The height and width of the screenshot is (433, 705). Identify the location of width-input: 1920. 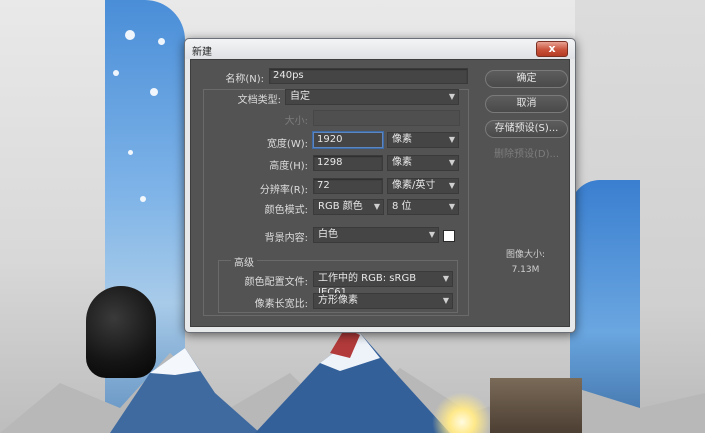
(348, 140).